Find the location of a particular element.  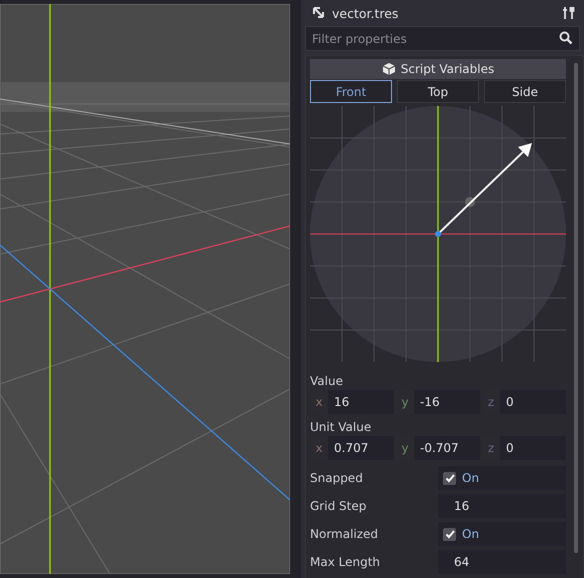

vector-field: y -0.707 is located at coordinates (438, 448).